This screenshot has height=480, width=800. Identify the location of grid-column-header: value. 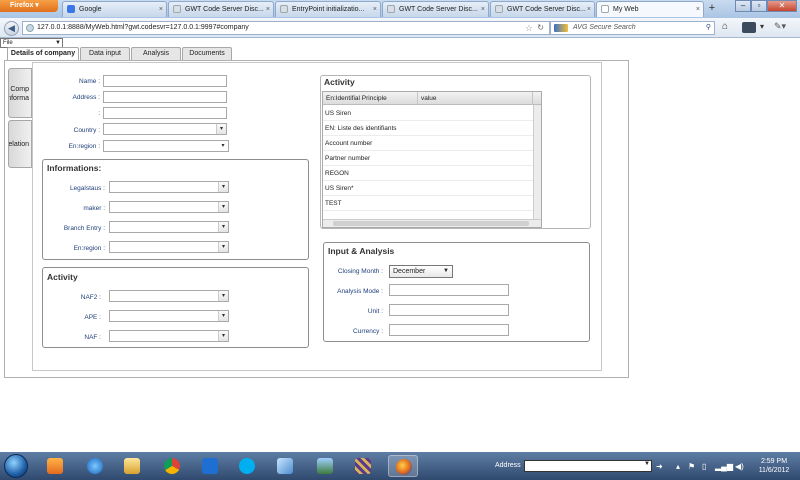
(475, 98).